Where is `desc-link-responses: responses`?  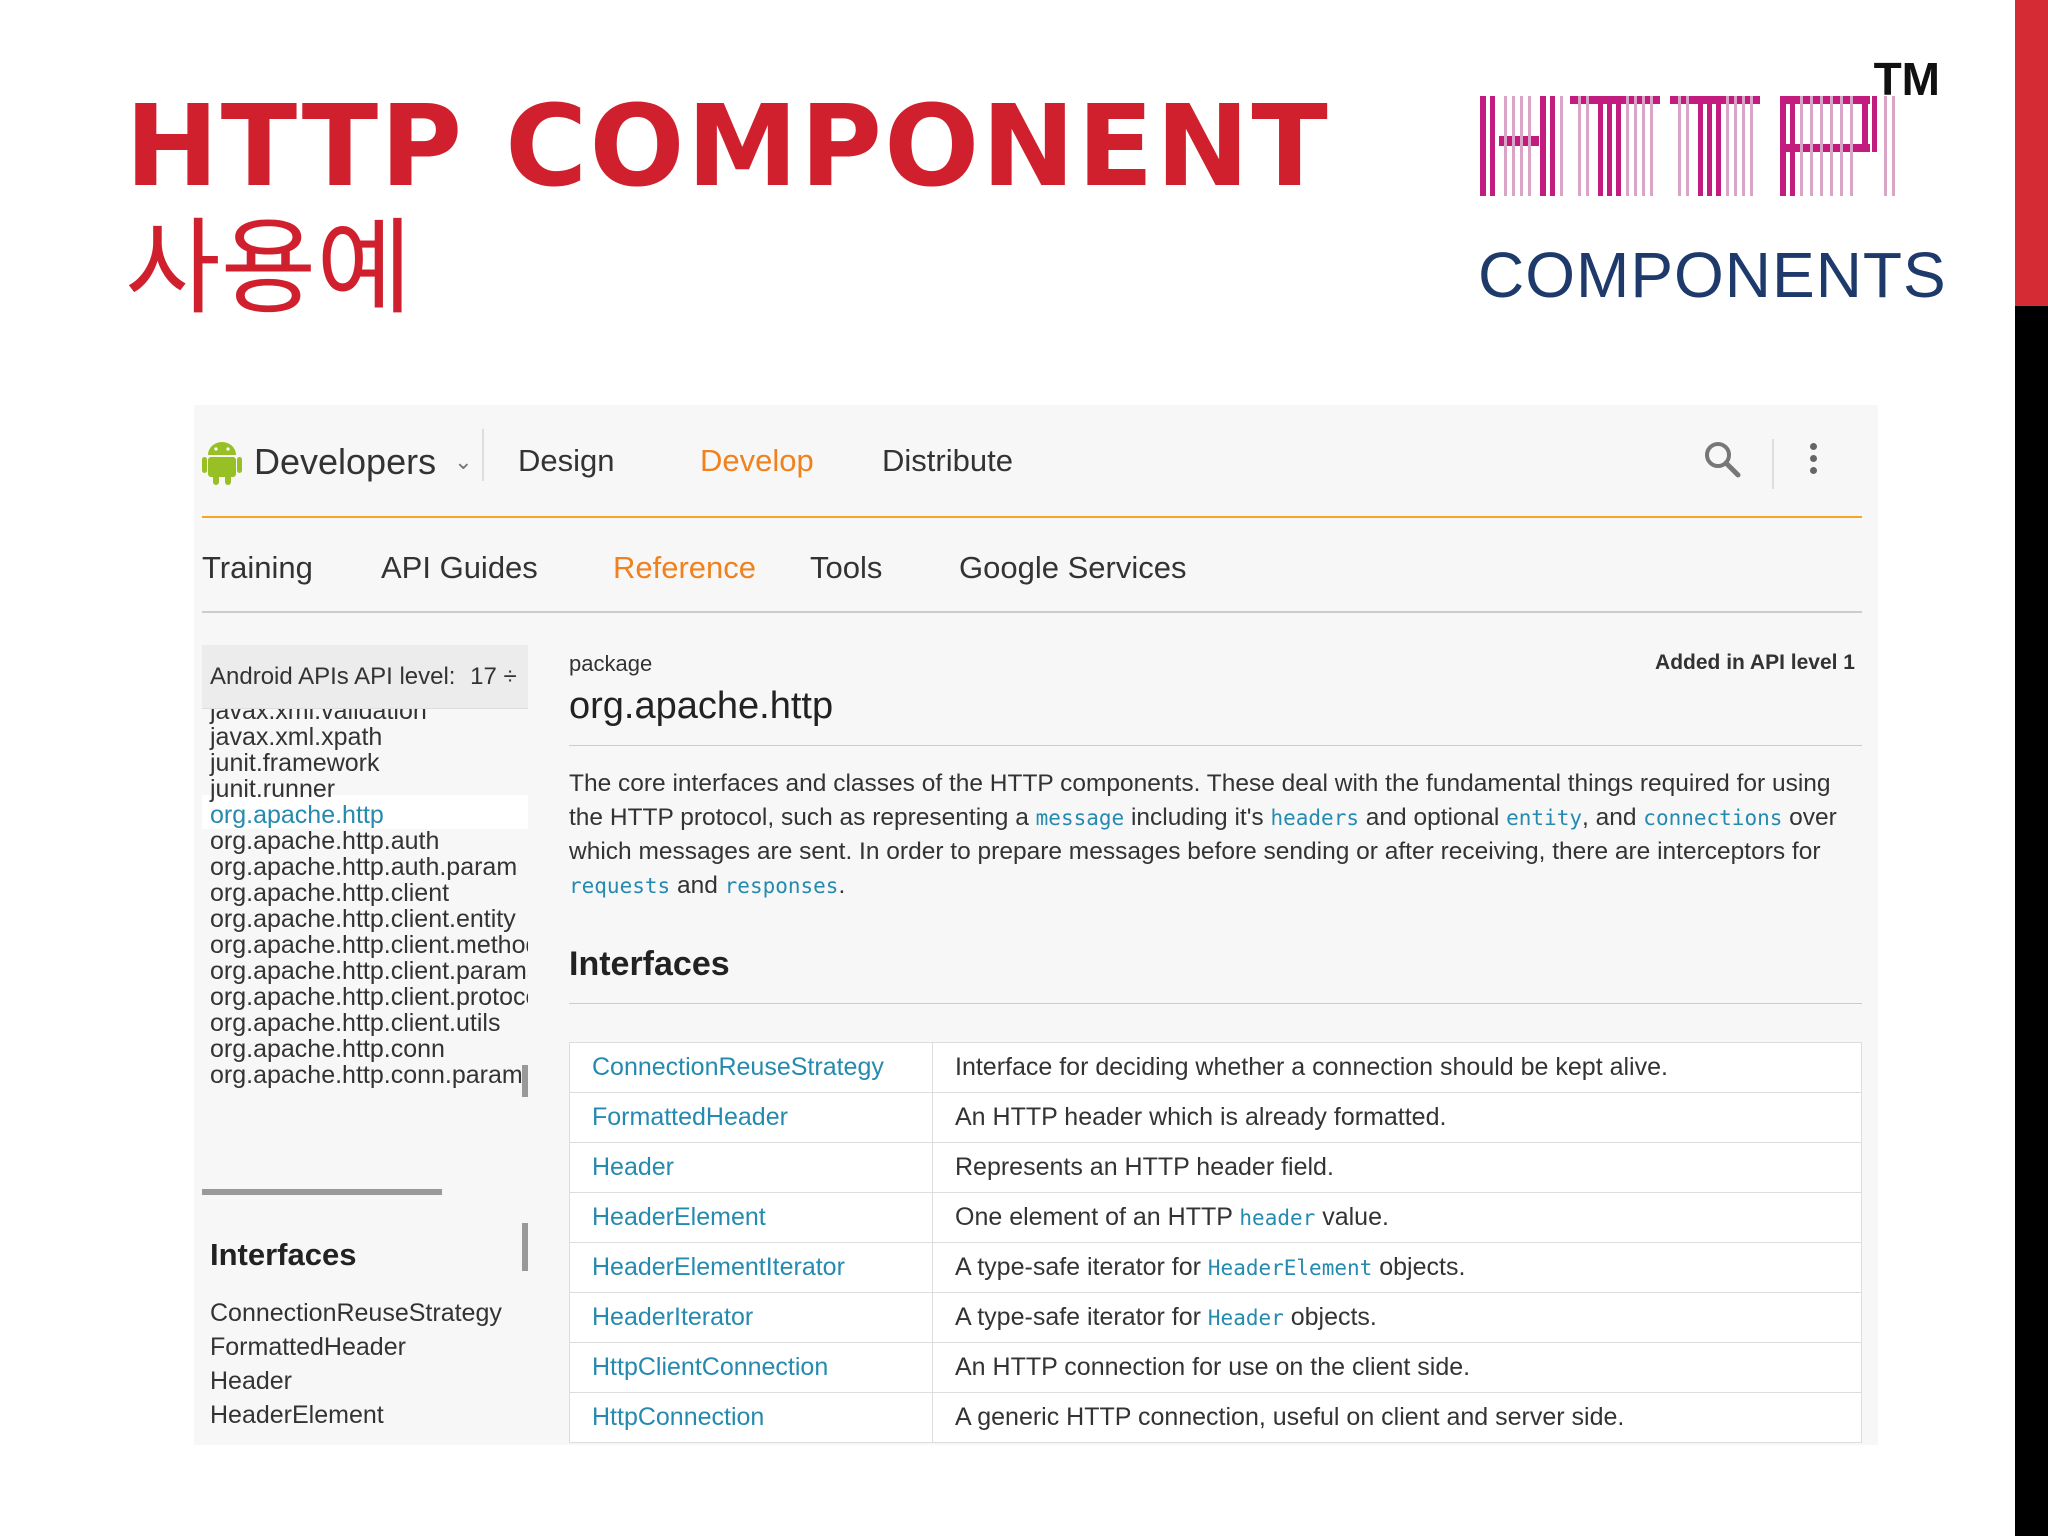 desc-link-responses: responses is located at coordinates (782, 886).